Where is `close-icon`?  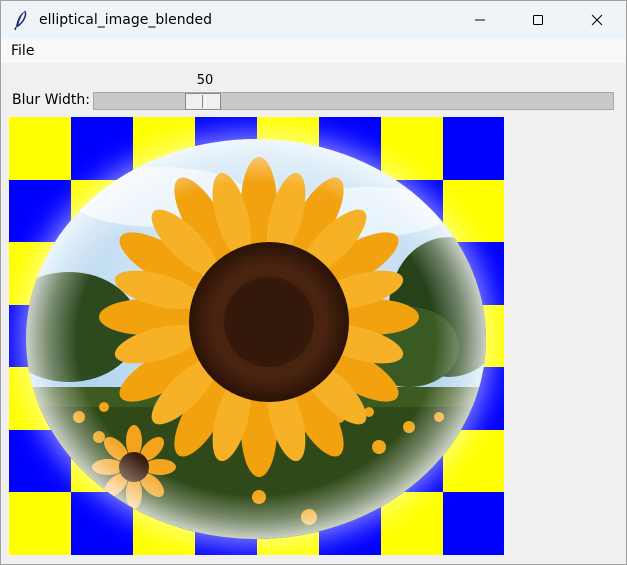
close-icon is located at coordinates (597, 20).